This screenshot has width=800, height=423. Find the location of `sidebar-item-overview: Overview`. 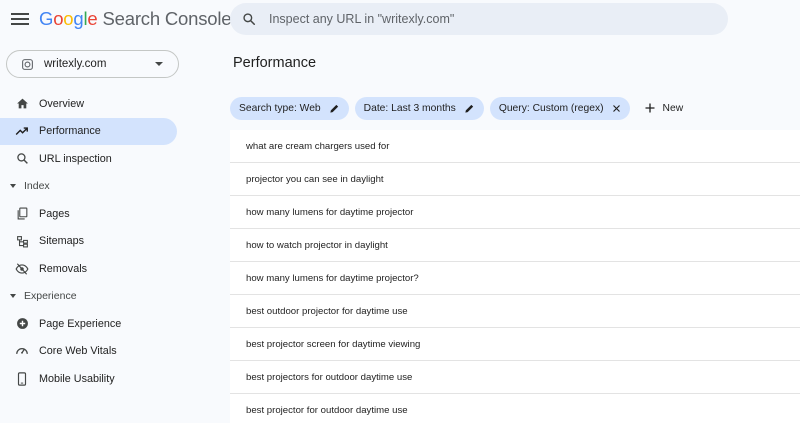

sidebar-item-overview: Overview is located at coordinates (95, 104).